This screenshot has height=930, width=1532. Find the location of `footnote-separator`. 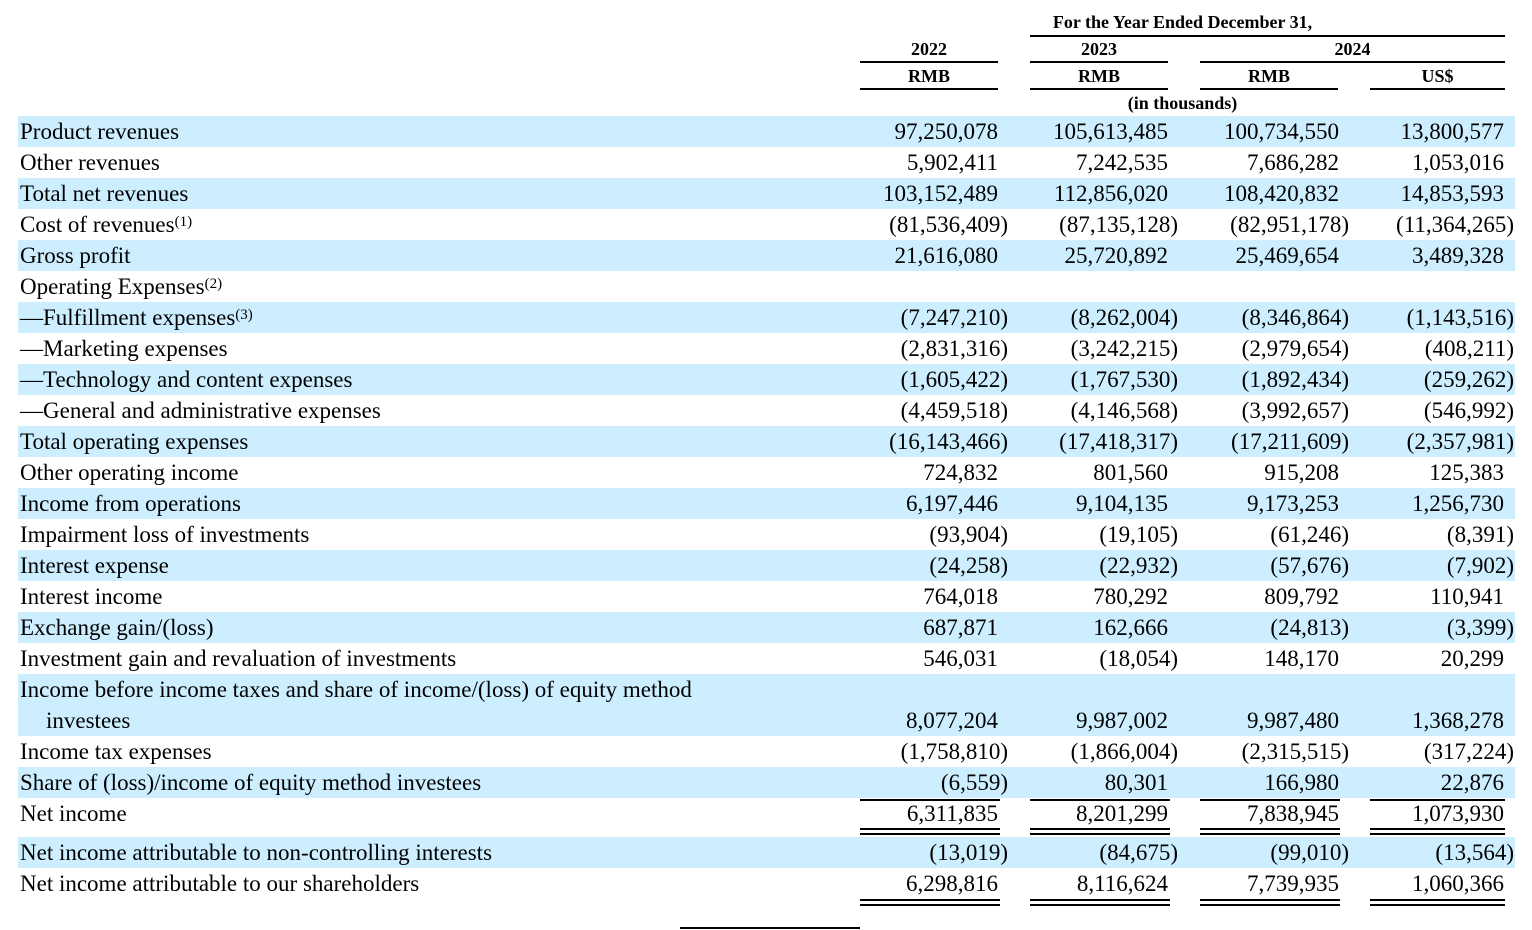

footnote-separator is located at coordinates (770, 928).